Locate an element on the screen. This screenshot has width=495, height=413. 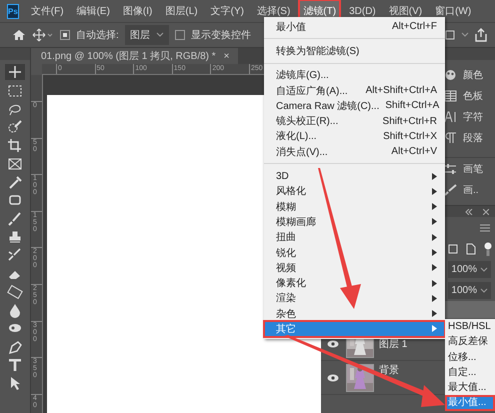
document-title: 01.png @ 100% (图层 1 拷贝, RGB/8) * is located at coordinates (128, 56).